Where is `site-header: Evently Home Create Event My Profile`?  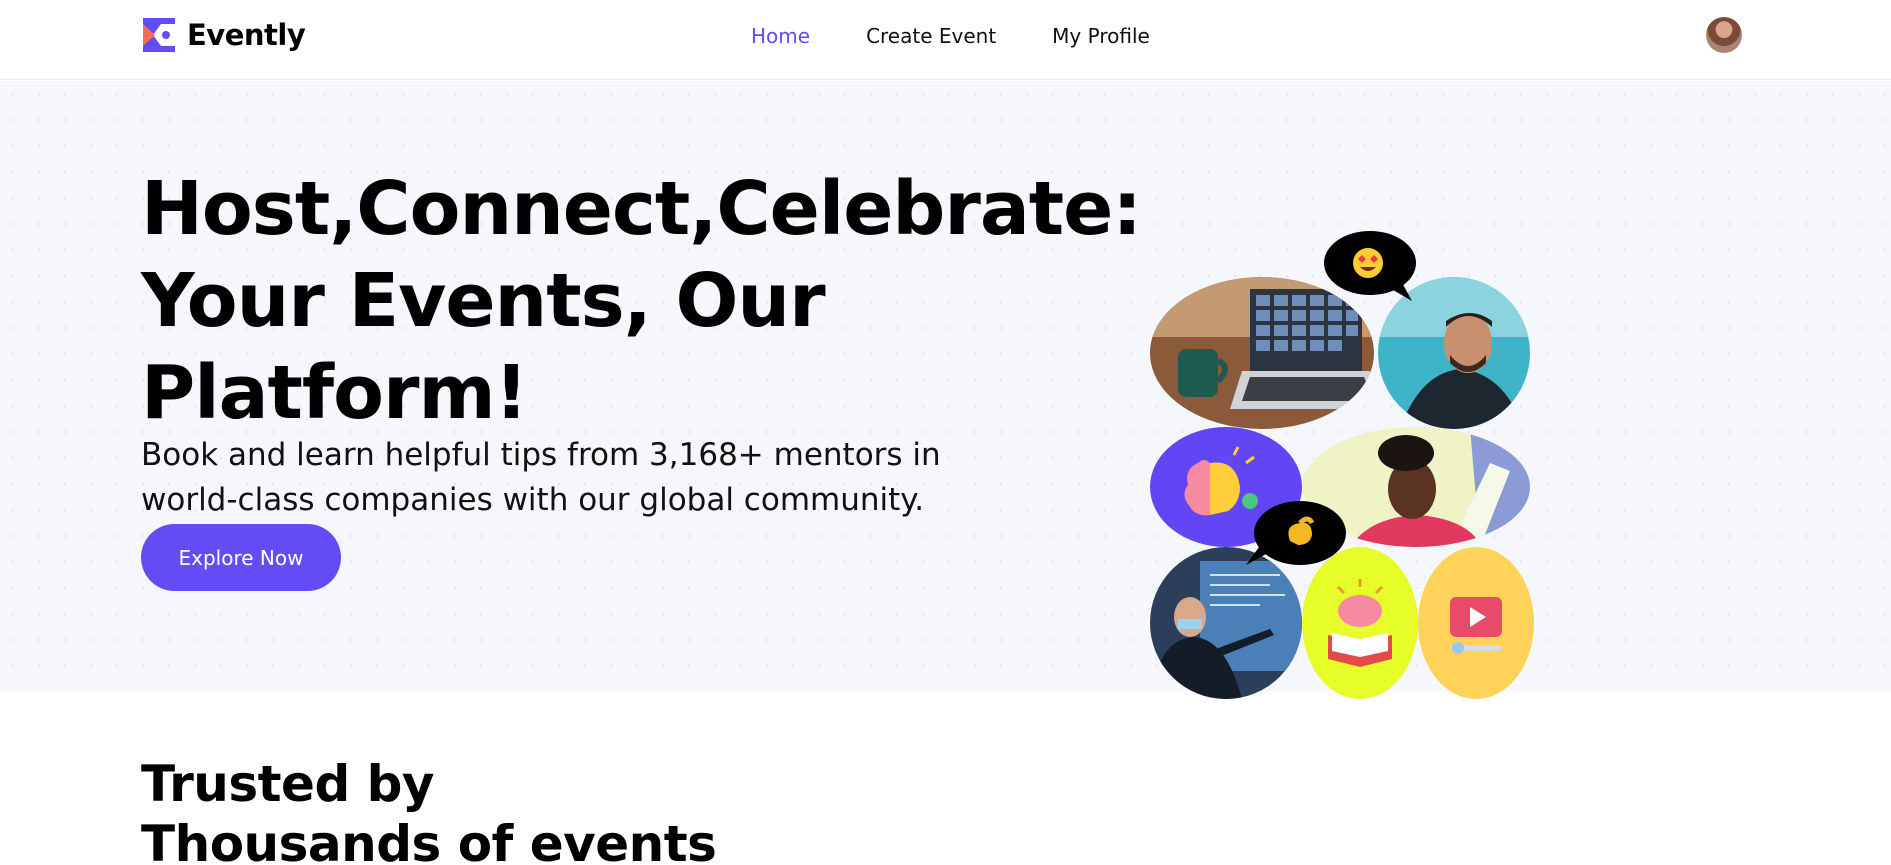
site-header: Evently Home Create Event My Profile is located at coordinates (945, 40).